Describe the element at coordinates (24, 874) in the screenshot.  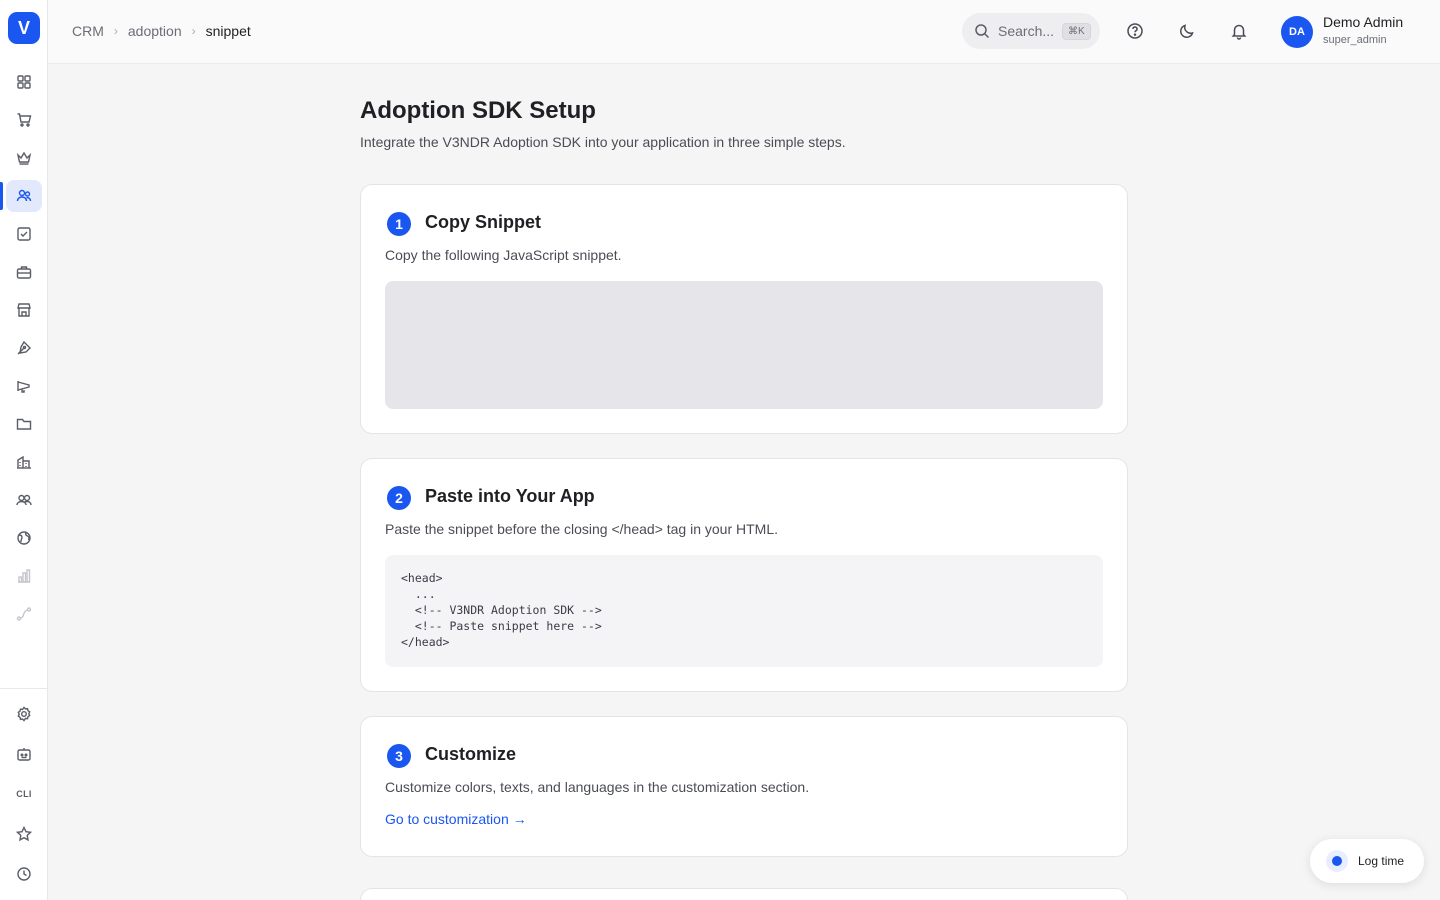
I see `clock-icon` at that location.